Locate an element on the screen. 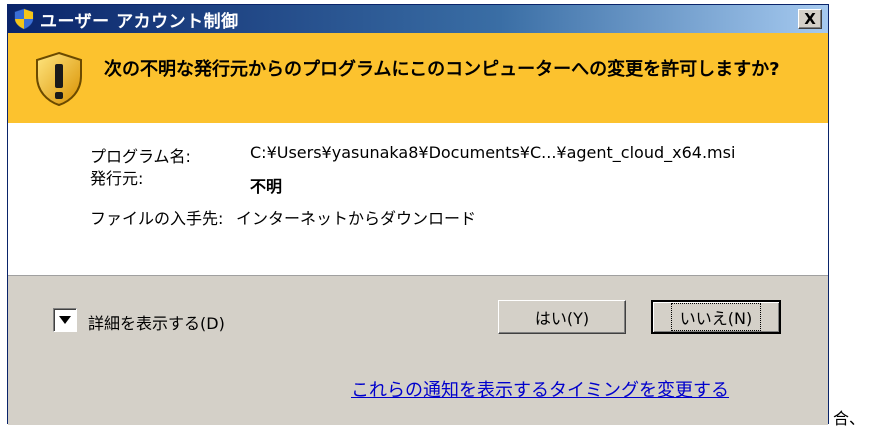  program-label: プログラム名: is located at coordinates (140, 156).